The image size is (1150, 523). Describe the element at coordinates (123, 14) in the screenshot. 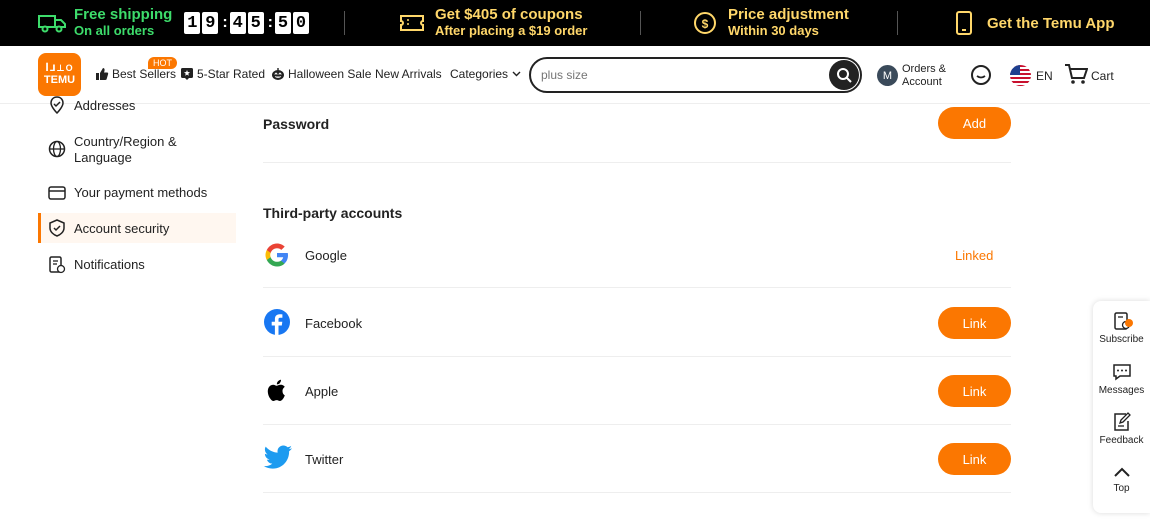

I see `shipping-title: Free shipping` at that location.